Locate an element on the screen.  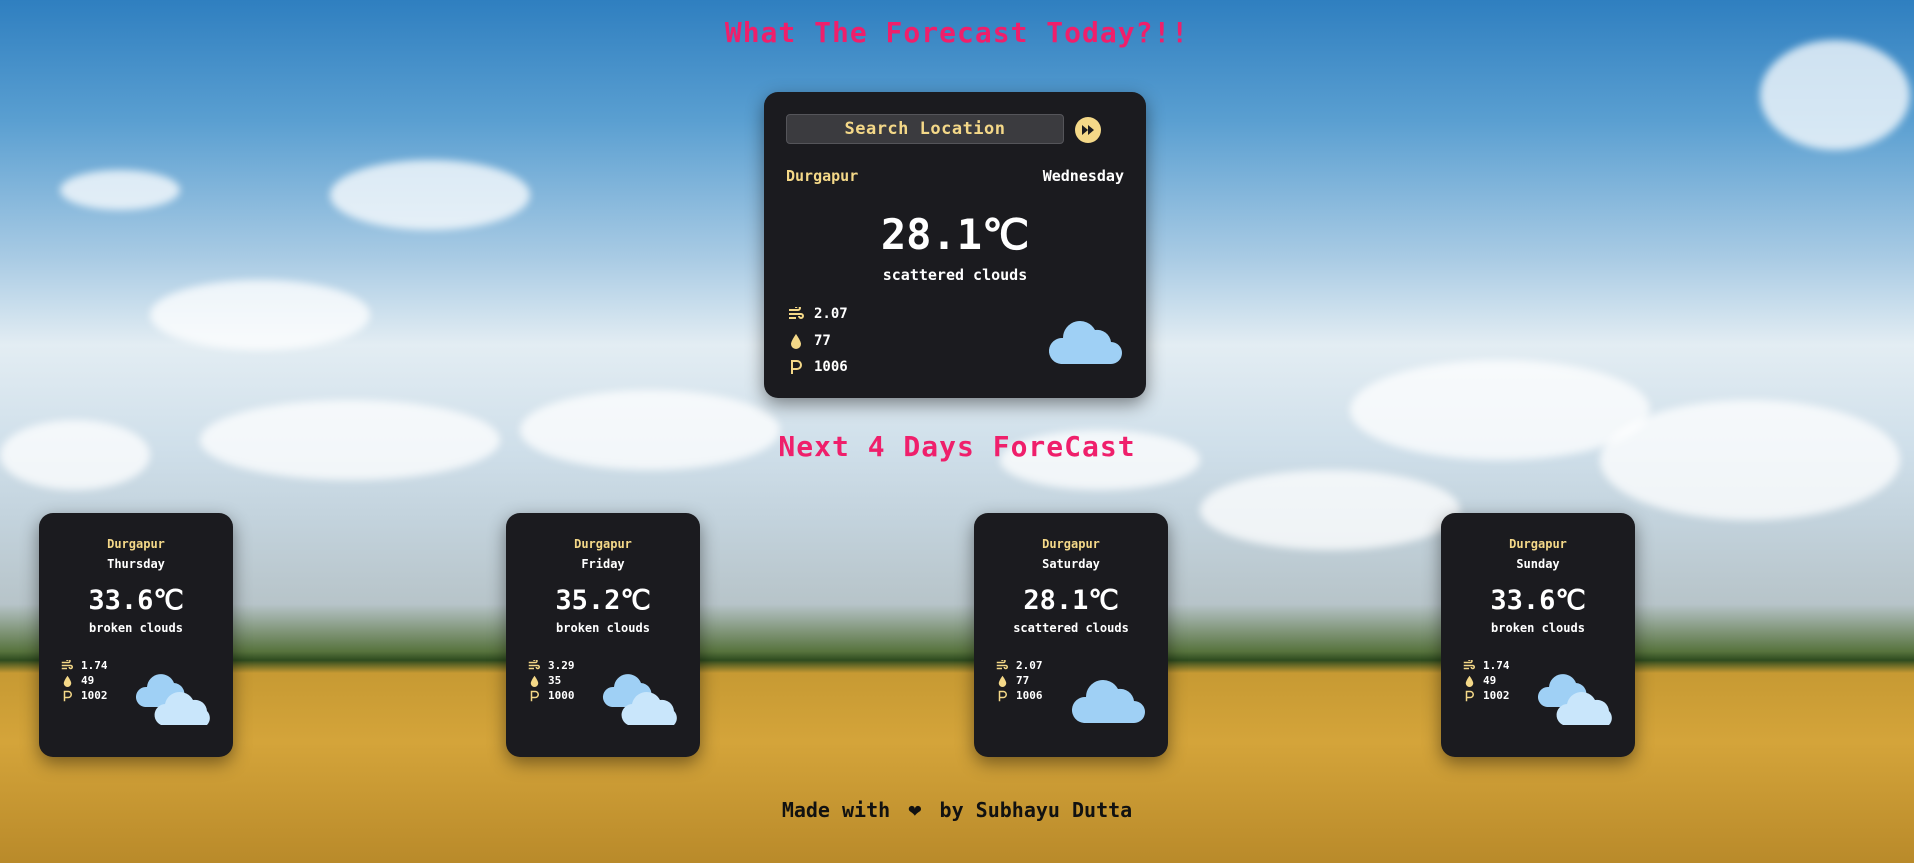
search-button is located at coordinates (1088, 130).